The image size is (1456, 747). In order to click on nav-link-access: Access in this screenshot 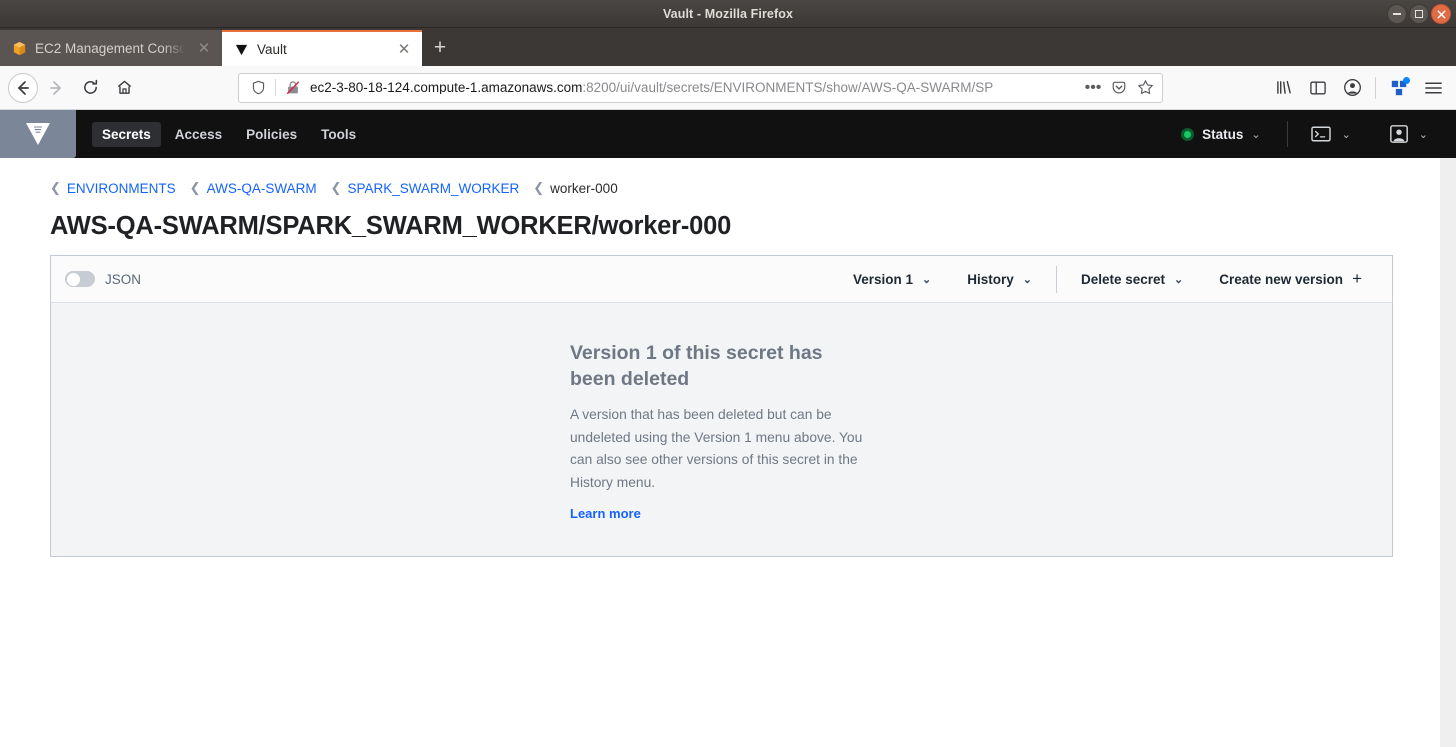, I will do `click(198, 134)`.